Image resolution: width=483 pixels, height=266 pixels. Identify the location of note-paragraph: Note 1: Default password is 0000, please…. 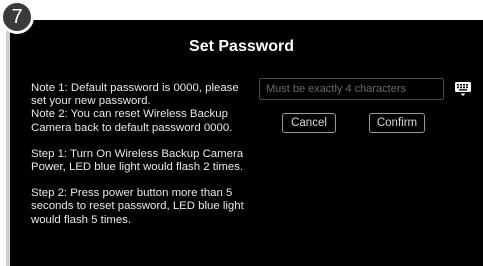
(135, 108).